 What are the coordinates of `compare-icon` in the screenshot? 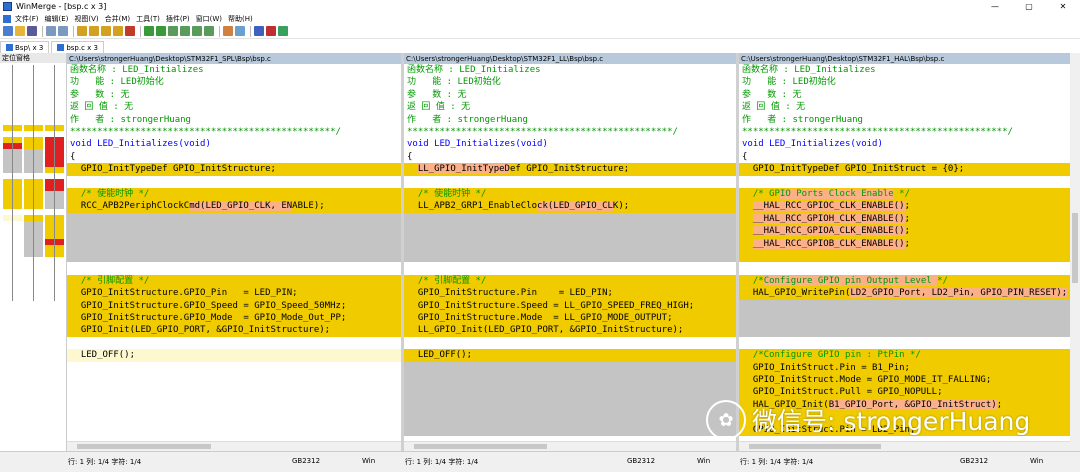 It's located at (259, 31).